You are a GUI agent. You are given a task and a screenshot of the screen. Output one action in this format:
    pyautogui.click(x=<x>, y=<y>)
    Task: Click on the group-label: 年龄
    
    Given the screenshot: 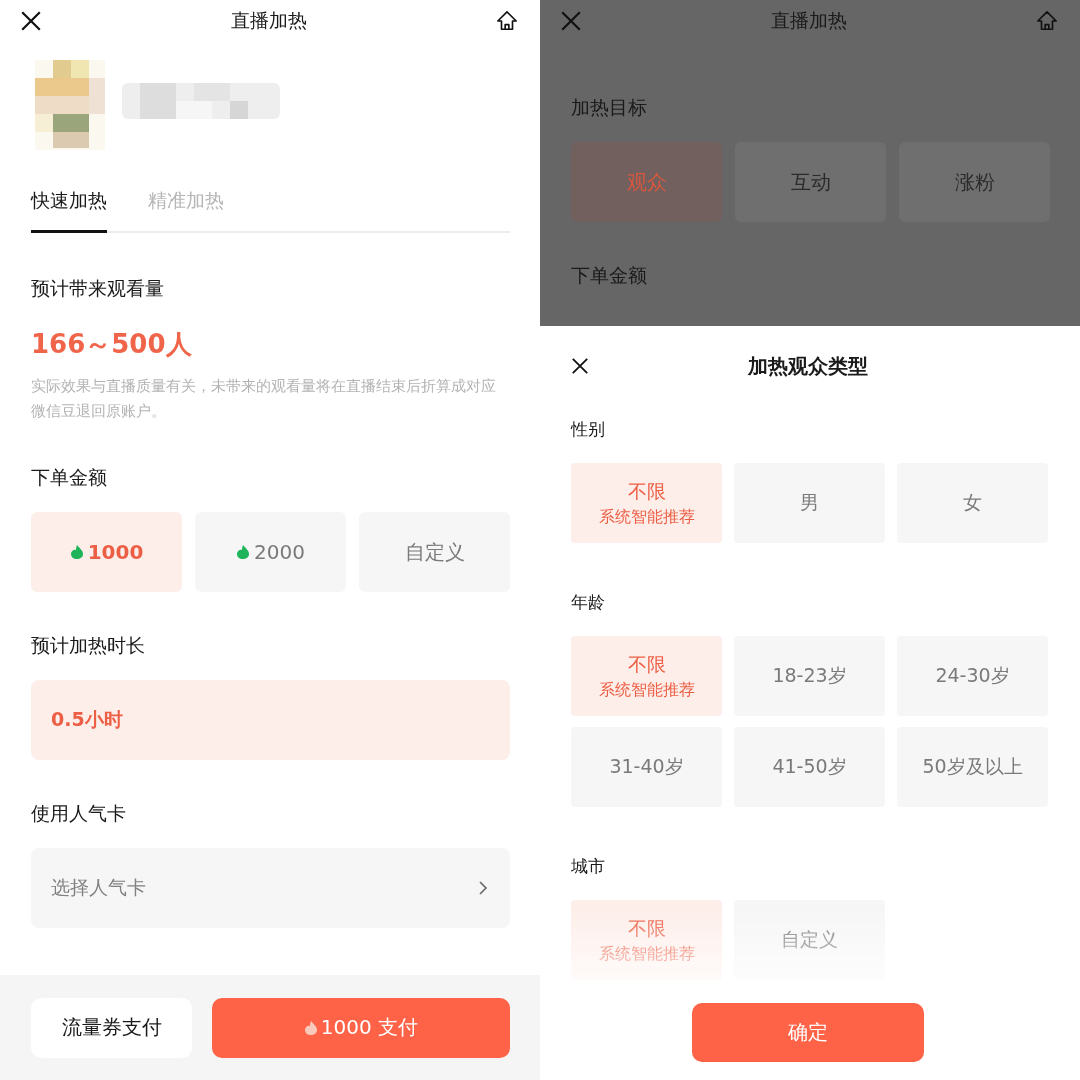 What is the action you would take?
    pyautogui.click(x=588, y=602)
    